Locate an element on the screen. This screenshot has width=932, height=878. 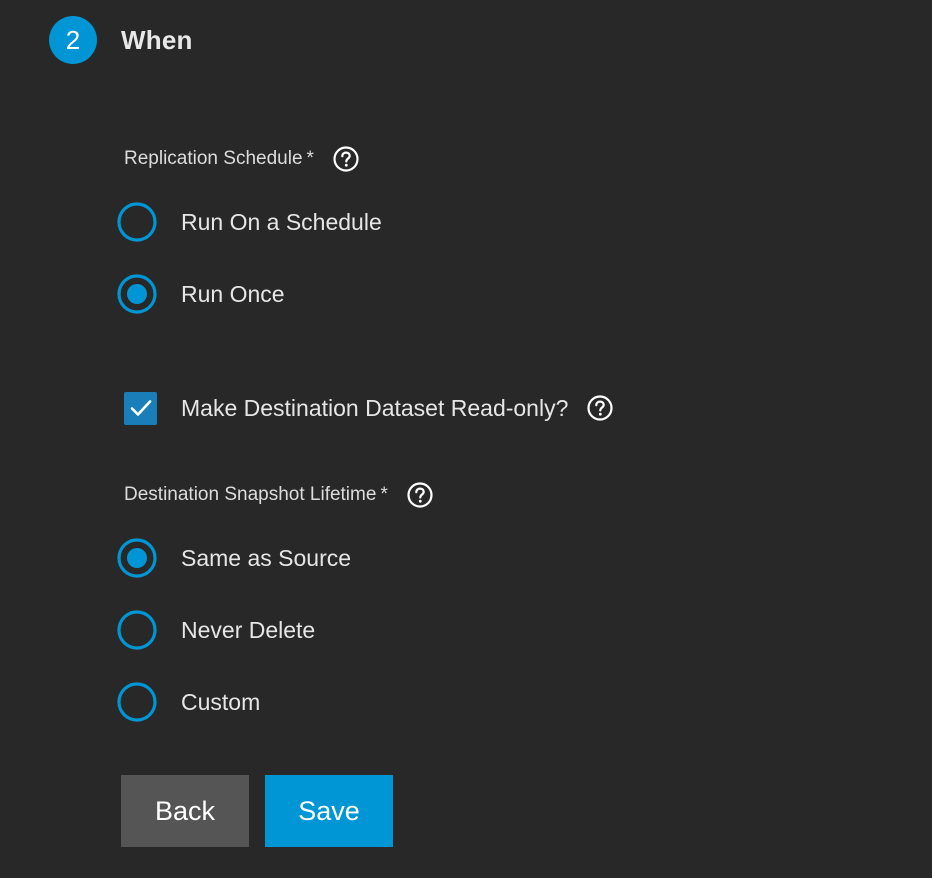
radio-never-delete: Never Delete is located at coordinates (215, 630).